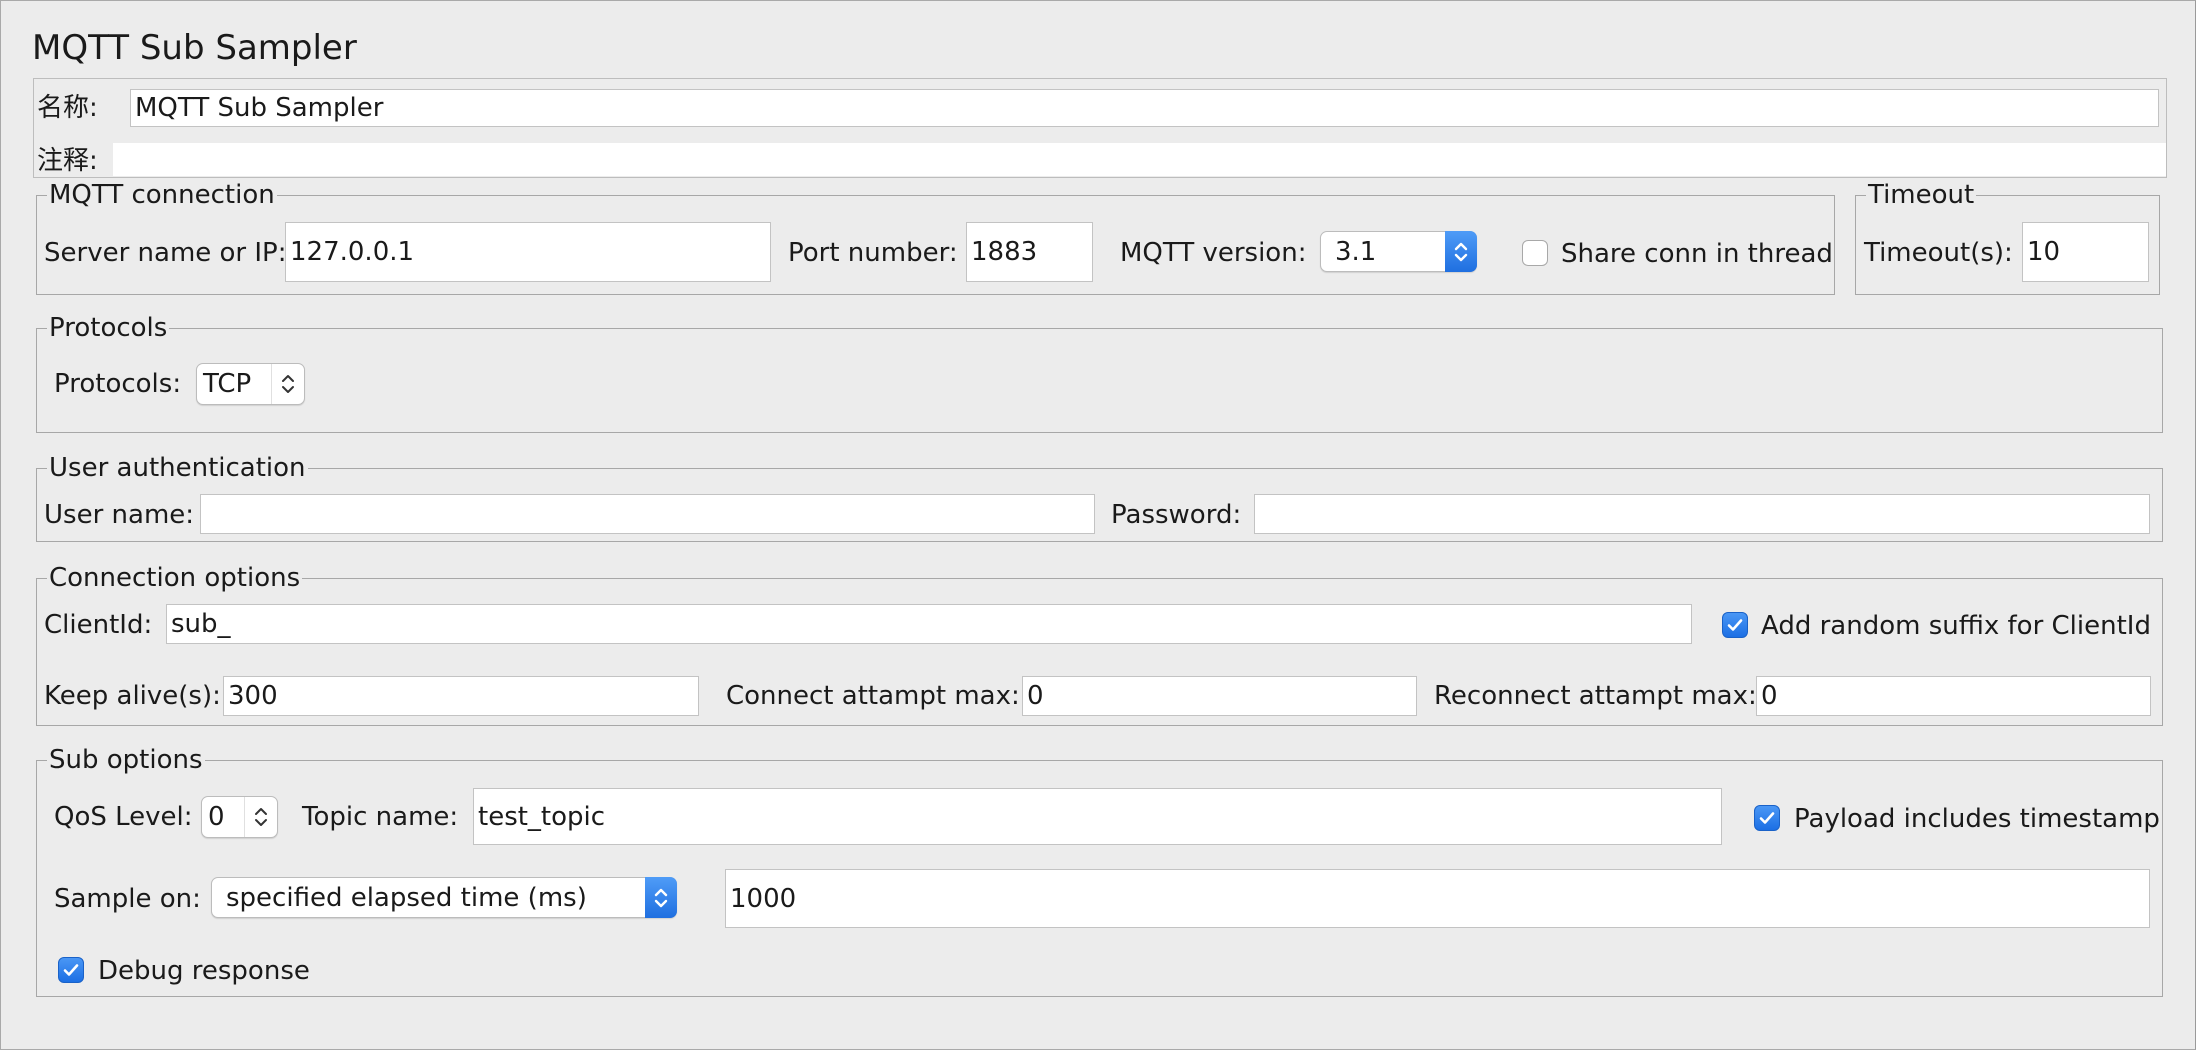 The height and width of the screenshot is (1050, 2196). Describe the element at coordinates (227, 384) in the screenshot. I see `protocols-value: TCP` at that location.